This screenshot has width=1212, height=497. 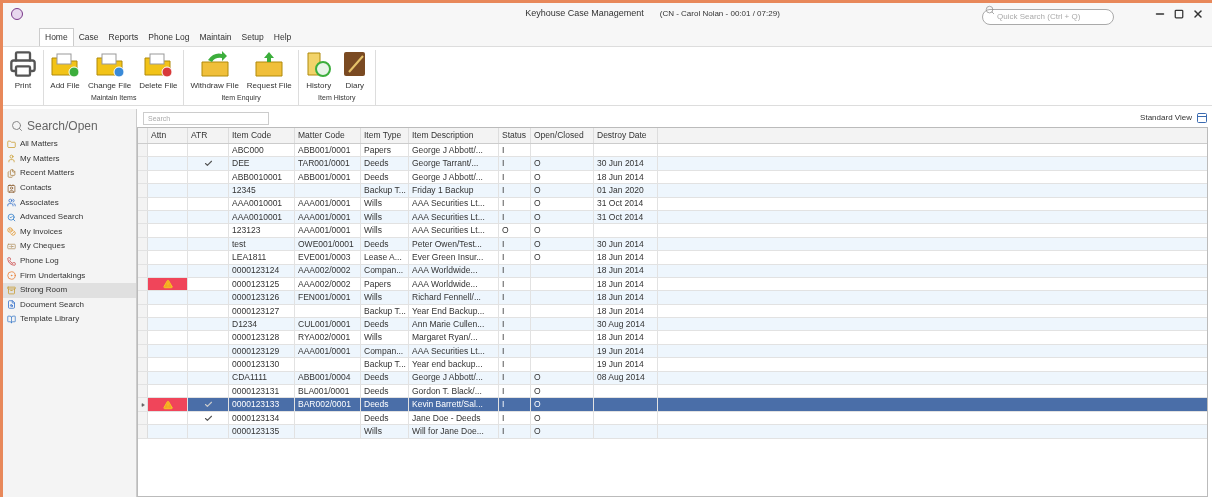 I want to click on table-cell: LEA1811, so click(x=262, y=257).